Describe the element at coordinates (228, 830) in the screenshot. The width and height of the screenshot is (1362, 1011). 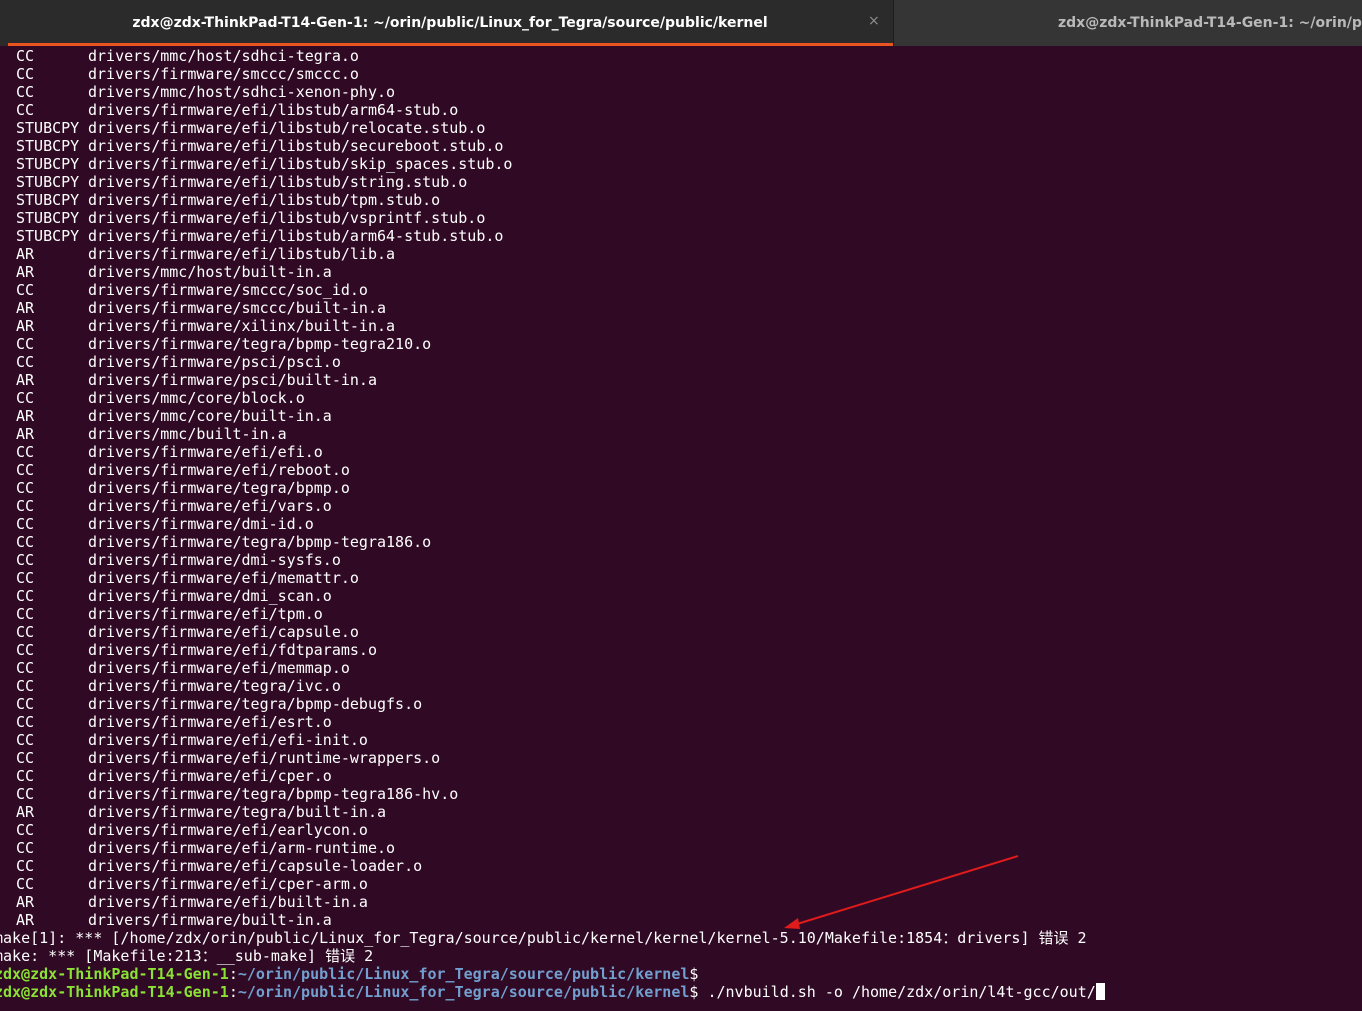
I see `build-file-path: drivers/firmware/efi/earlycon.o` at that location.